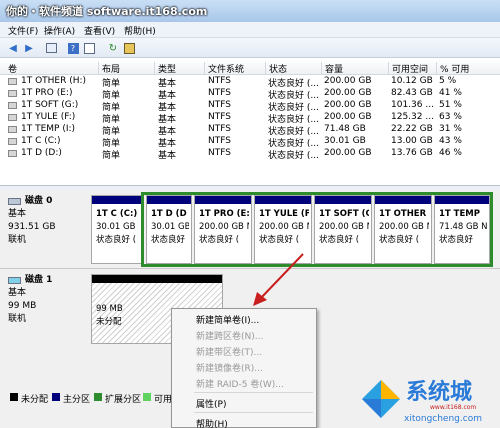  I want to click on volume-free: 22.22 GB, so click(412, 129).